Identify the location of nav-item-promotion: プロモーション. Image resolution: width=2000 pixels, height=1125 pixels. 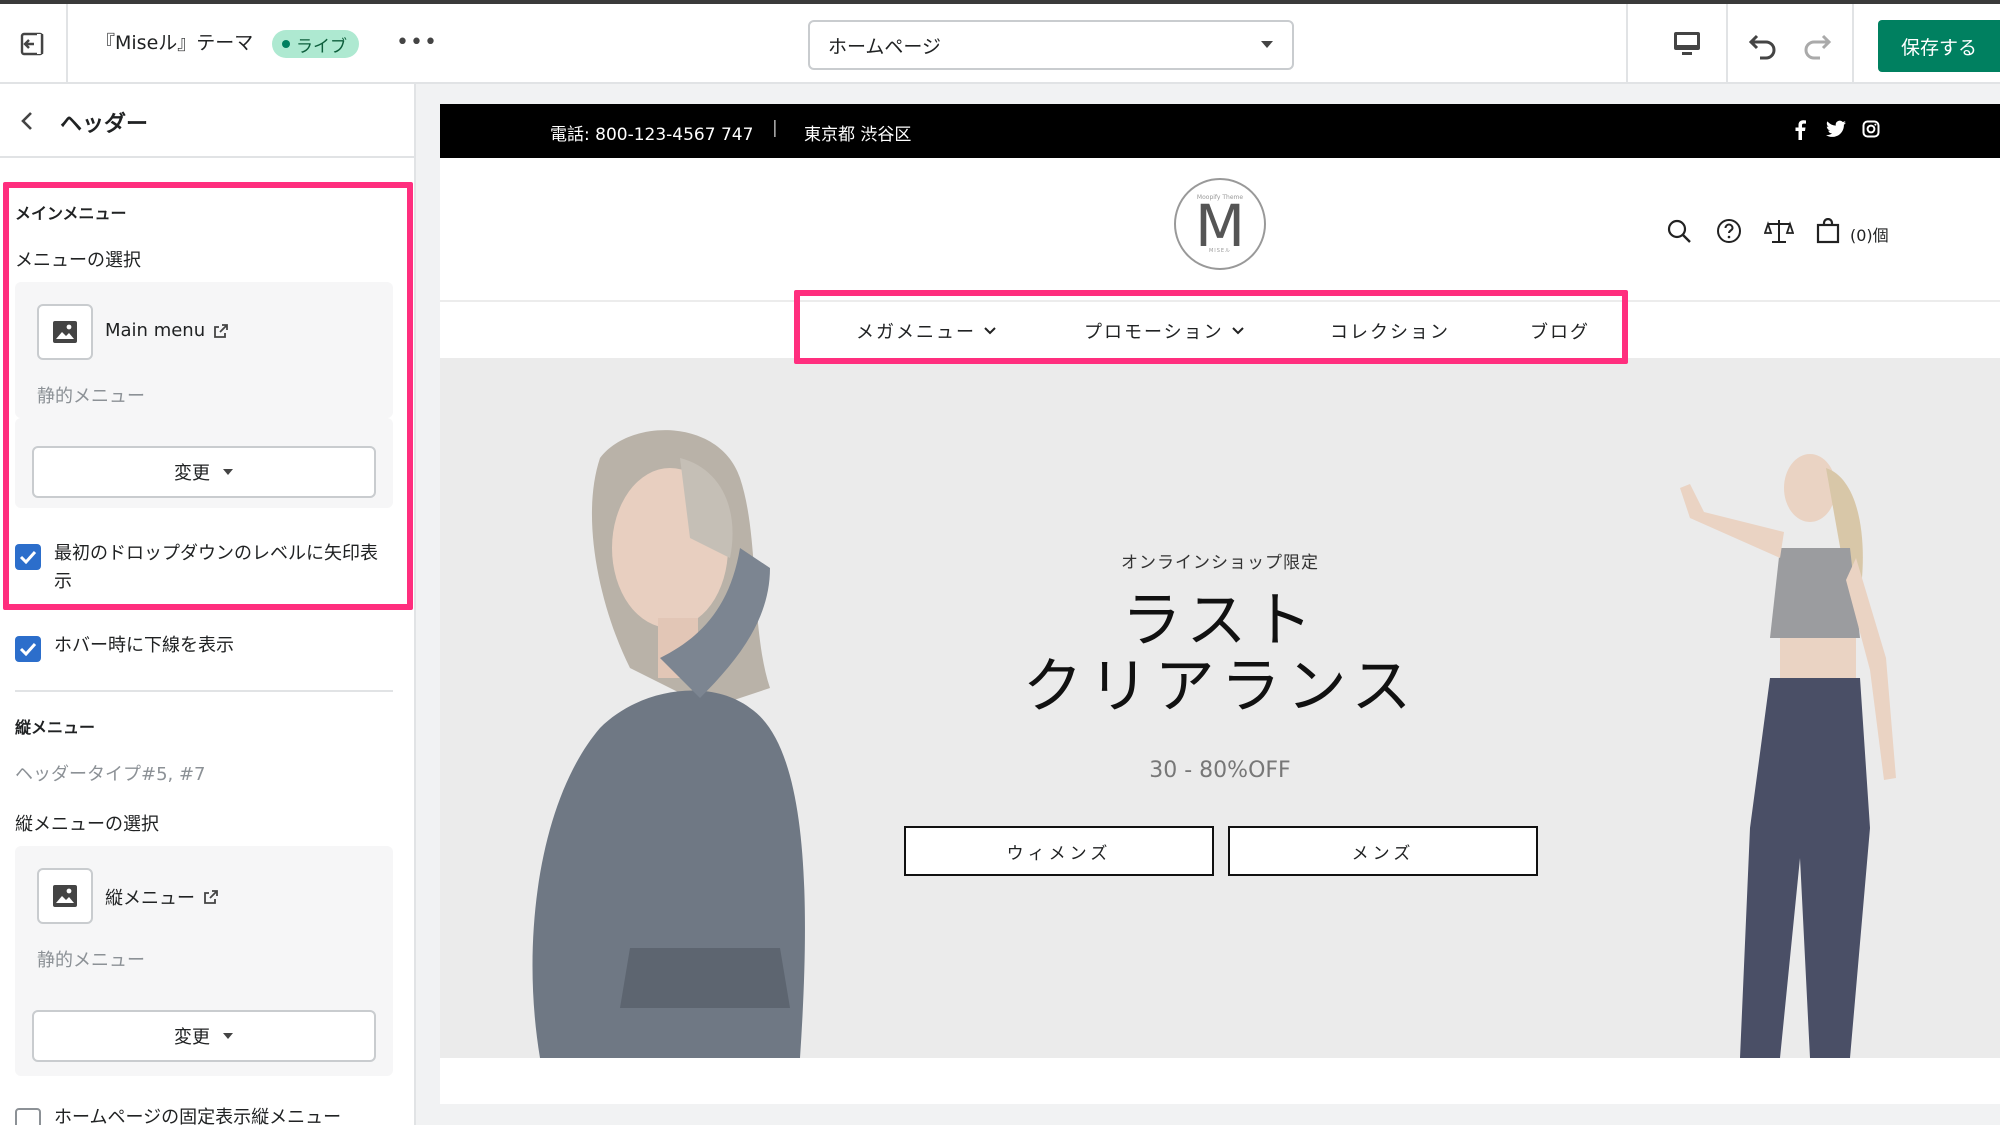
(1164, 331).